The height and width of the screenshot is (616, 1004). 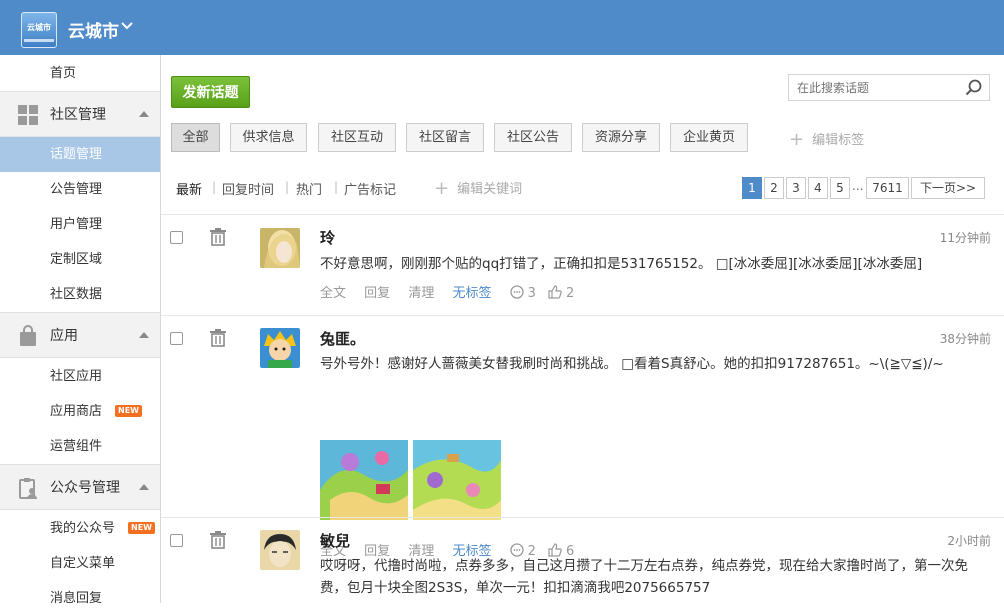 I want to click on tab-community-messages: 社区留言, so click(x=445, y=137).